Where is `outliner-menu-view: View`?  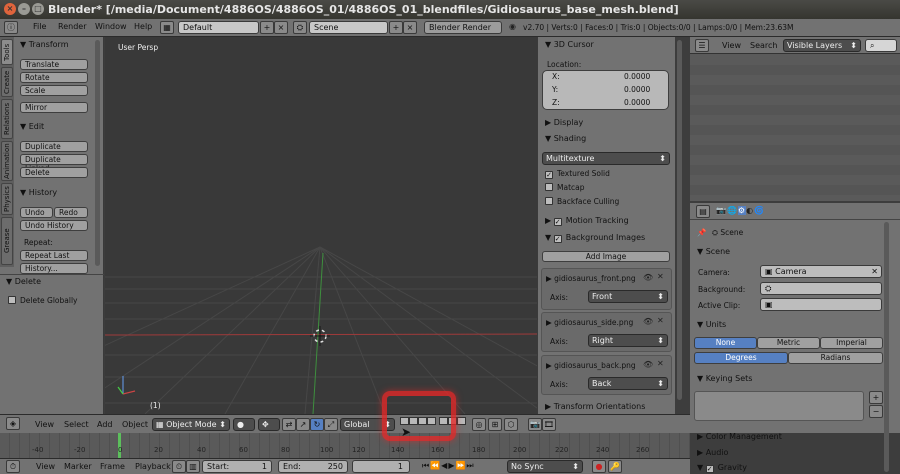 outliner-menu-view: View is located at coordinates (731, 45).